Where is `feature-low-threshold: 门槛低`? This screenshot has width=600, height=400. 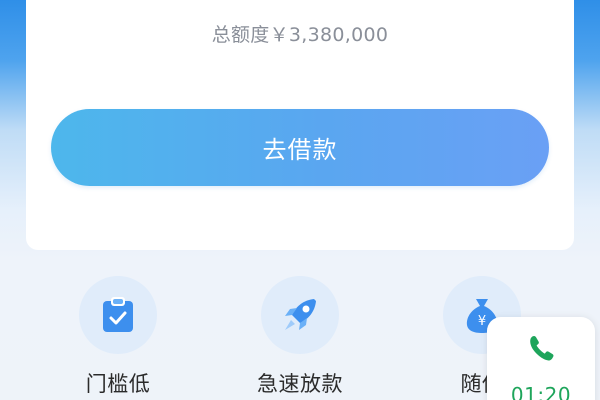 feature-low-threshold: 门槛低 is located at coordinates (118, 337).